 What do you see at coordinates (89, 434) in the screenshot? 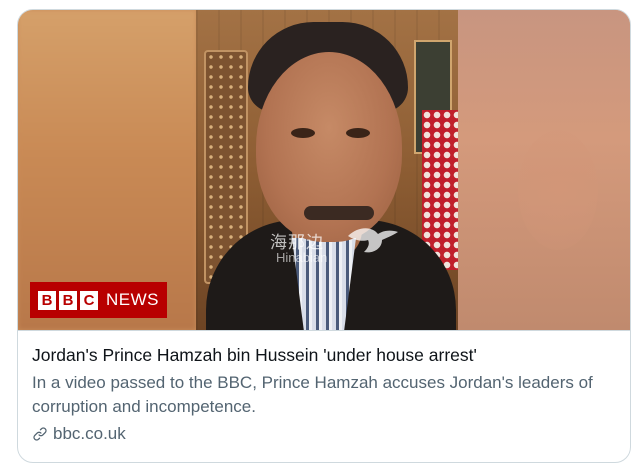
I see `card-domain: bbc.co.uk` at bounding box center [89, 434].